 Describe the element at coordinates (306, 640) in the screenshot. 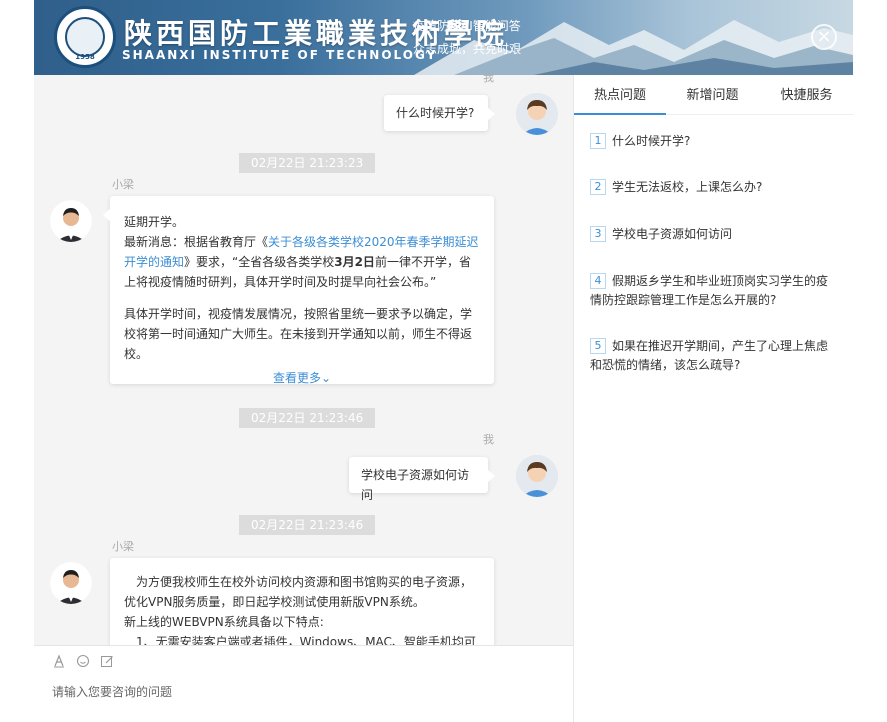

I see `message-text: 1、无需安装客户端或者插件，Windows、MAC、智能手机均可` at that location.